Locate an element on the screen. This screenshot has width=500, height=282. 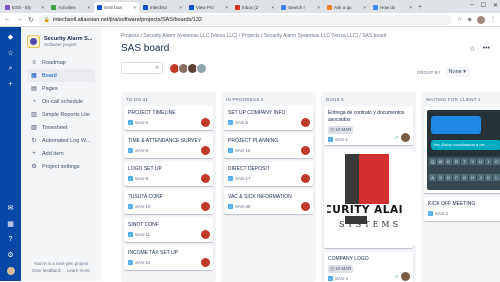
project-header: Security Alarm S... Software project is located at coordinates (61, 41).